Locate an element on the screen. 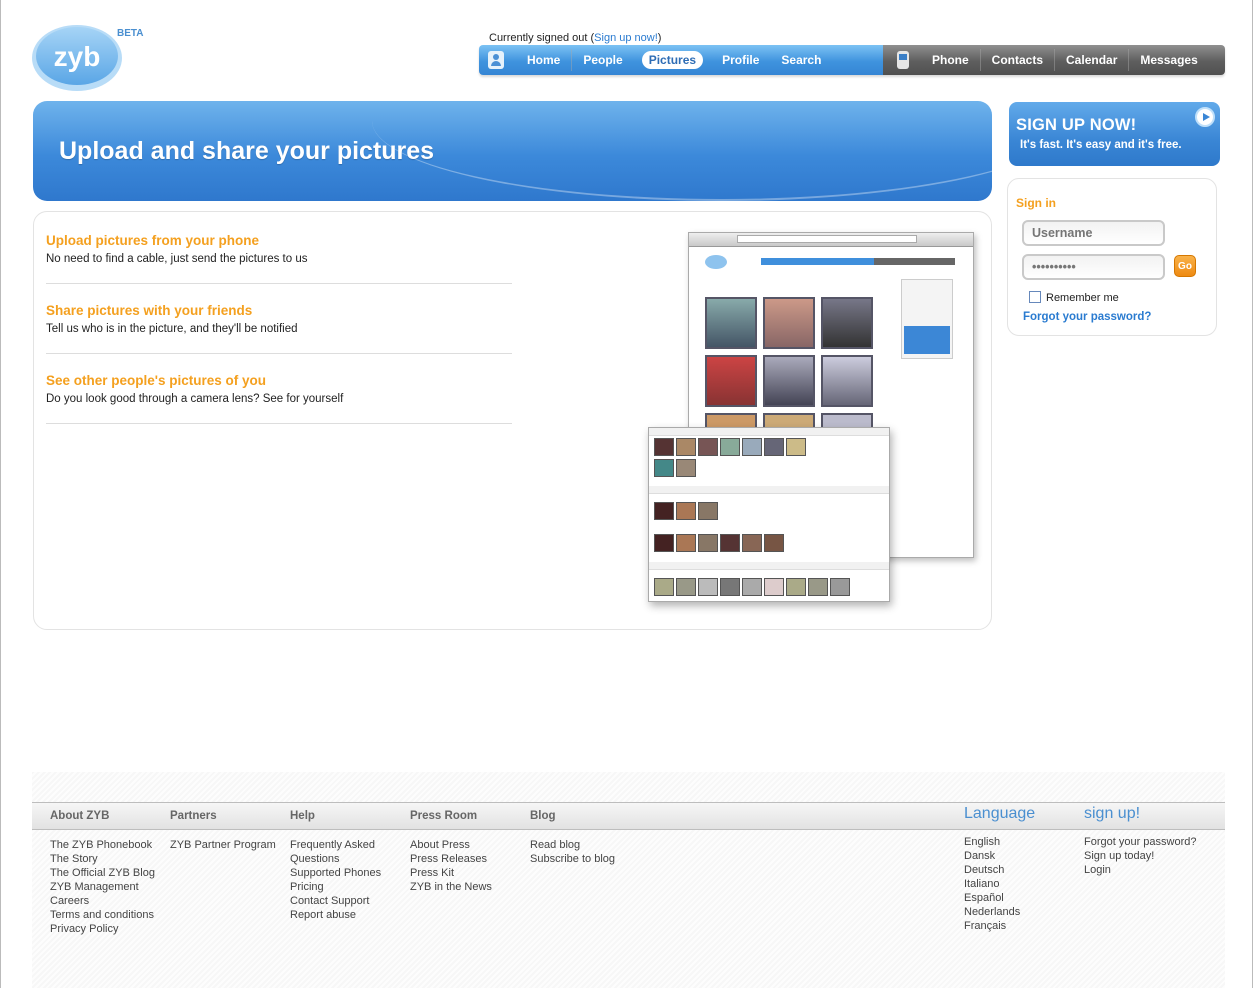  footer-link: The ZYB Phonebook is located at coordinates (102, 845).